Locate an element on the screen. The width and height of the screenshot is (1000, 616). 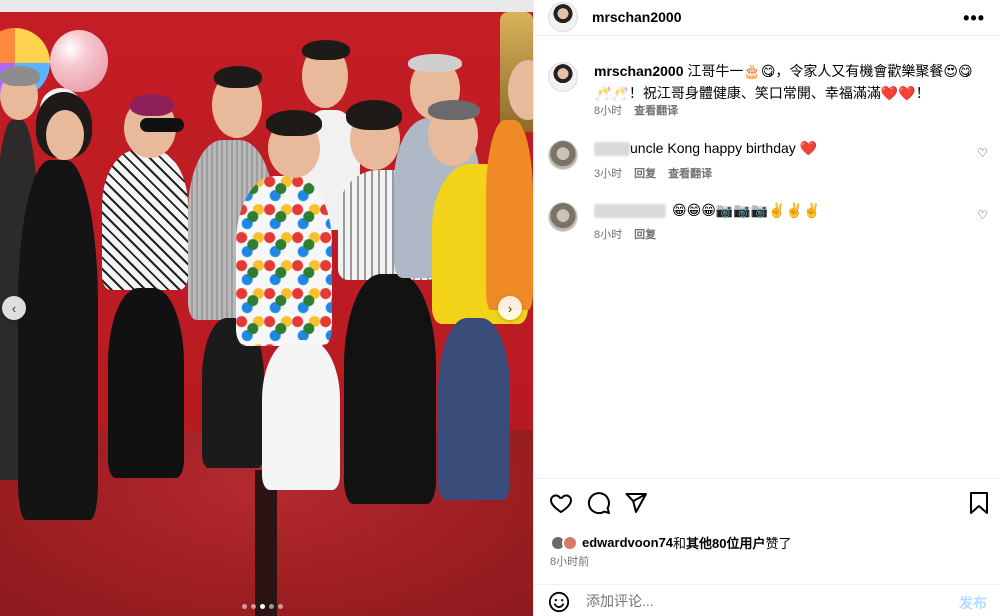
add-comment-bar: 发布 is located at coordinates (767, 600).